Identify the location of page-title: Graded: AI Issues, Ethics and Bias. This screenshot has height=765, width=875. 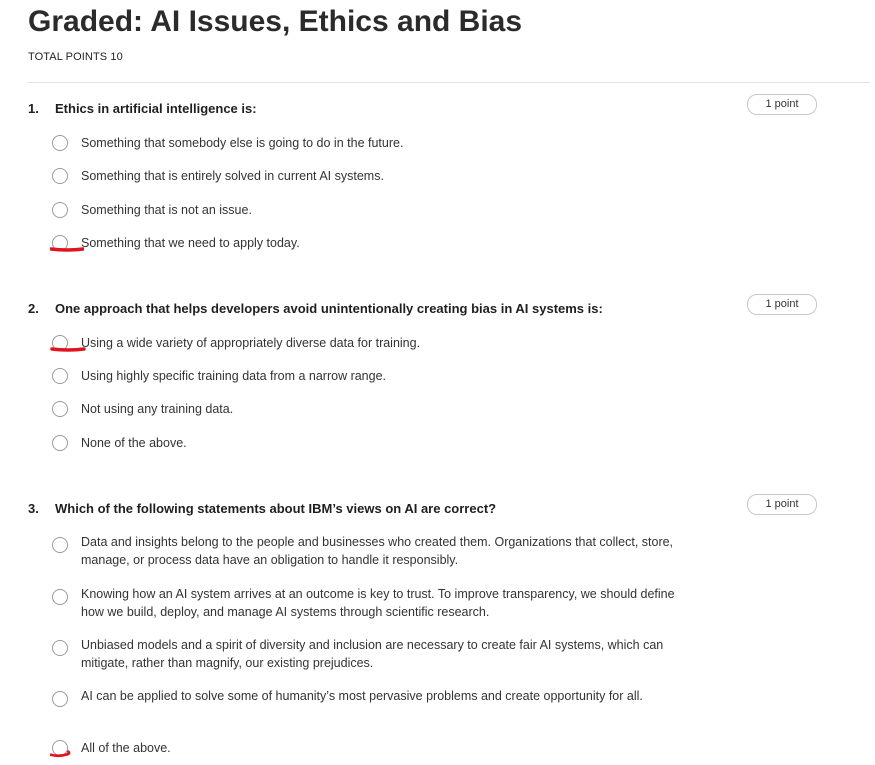
(275, 21).